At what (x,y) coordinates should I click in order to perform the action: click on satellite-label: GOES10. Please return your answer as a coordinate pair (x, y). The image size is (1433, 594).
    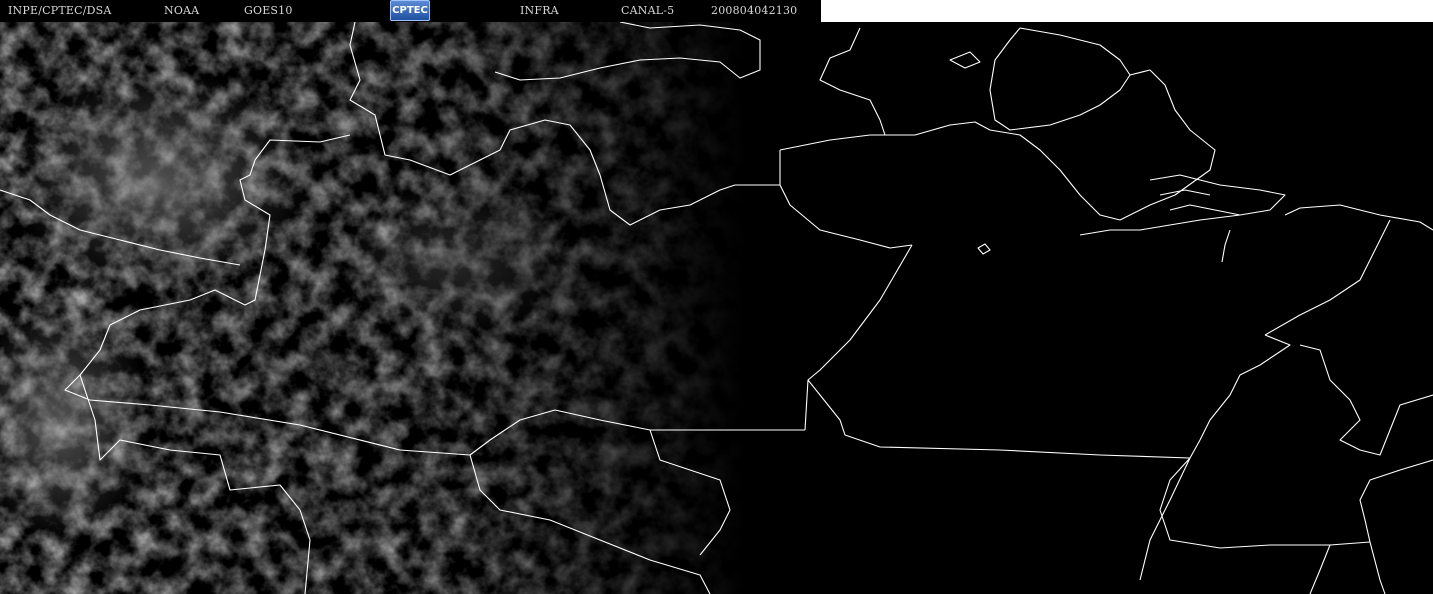
    Looking at the image, I should click on (268, 10).